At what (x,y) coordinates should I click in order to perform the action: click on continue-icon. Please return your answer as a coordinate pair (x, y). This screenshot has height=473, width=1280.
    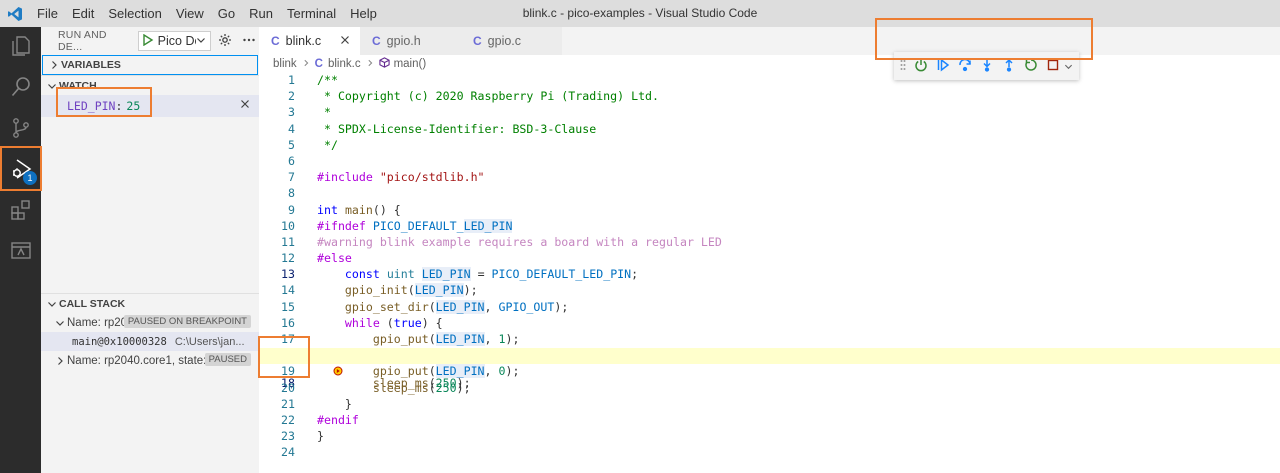
    Looking at the image, I should click on (943, 66).